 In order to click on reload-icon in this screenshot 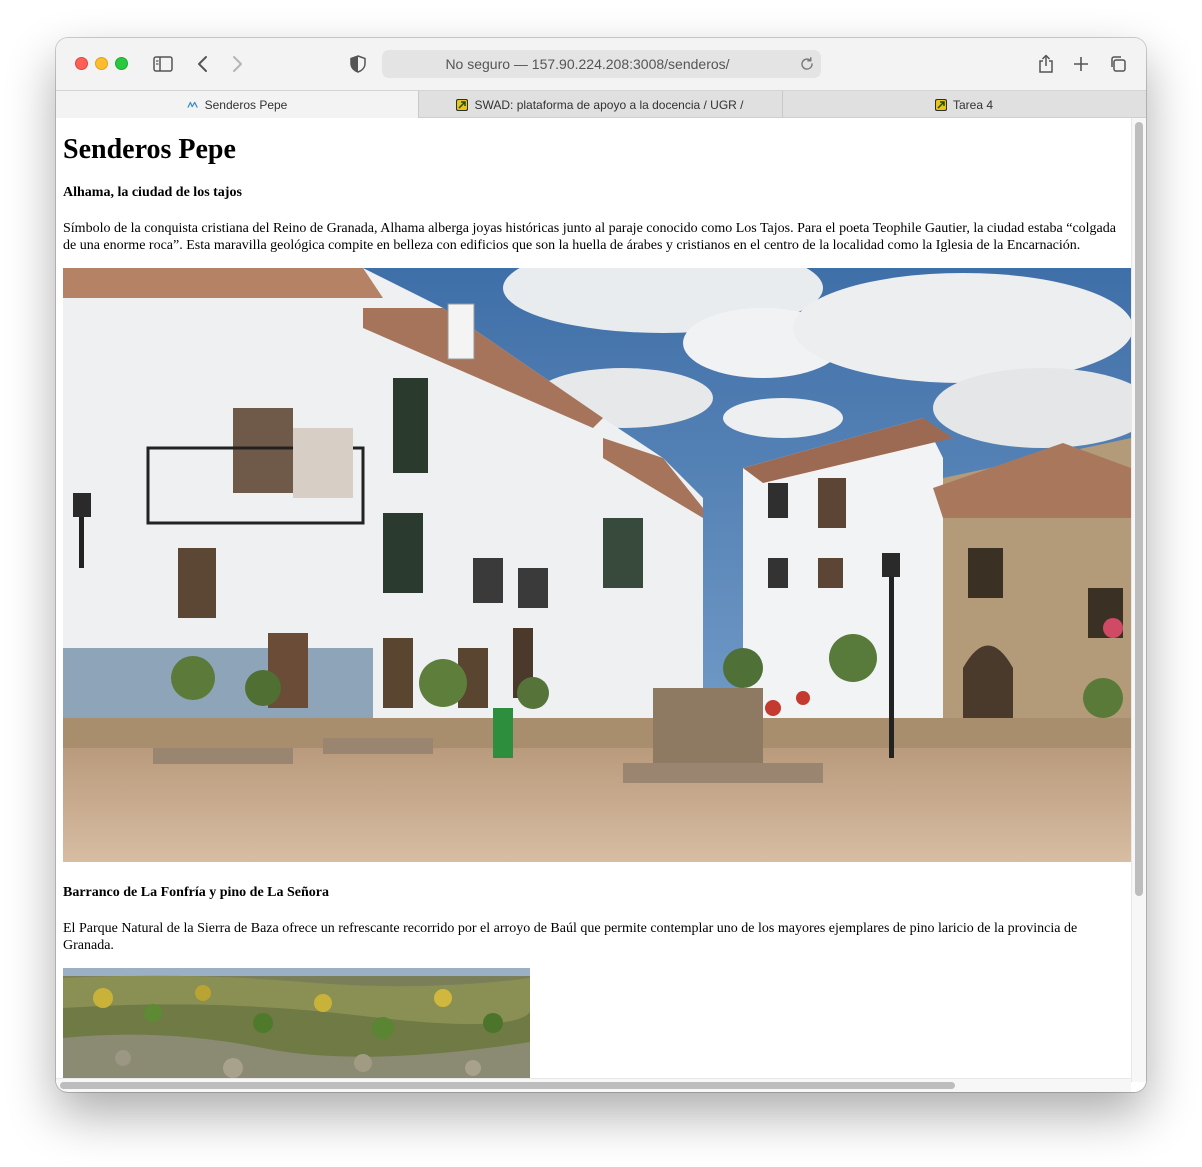, I will do `click(807, 64)`.